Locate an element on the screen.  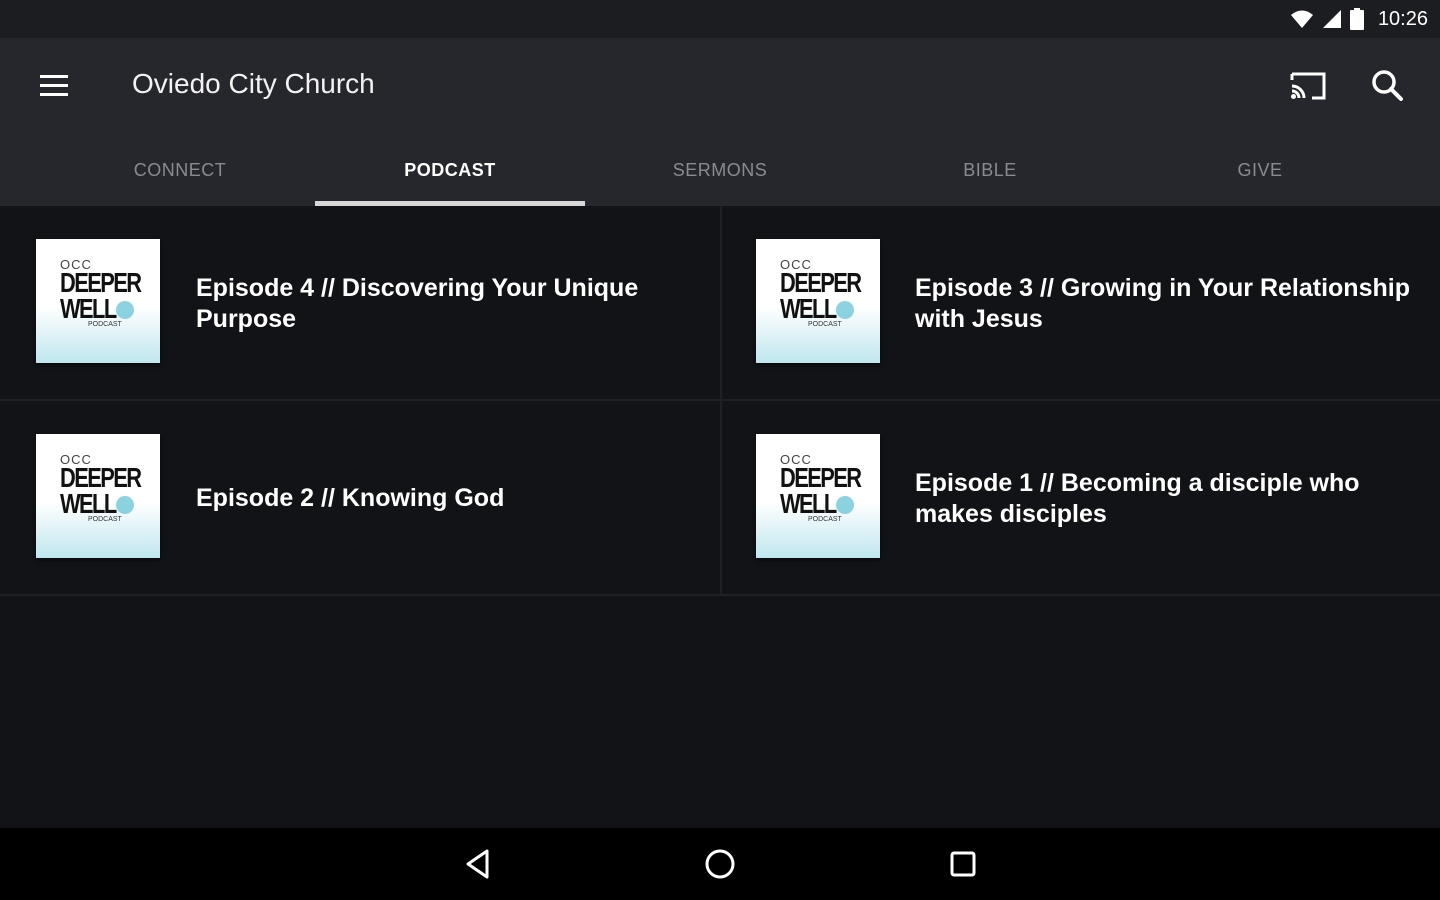
cast-button is located at coordinates (1308, 86).